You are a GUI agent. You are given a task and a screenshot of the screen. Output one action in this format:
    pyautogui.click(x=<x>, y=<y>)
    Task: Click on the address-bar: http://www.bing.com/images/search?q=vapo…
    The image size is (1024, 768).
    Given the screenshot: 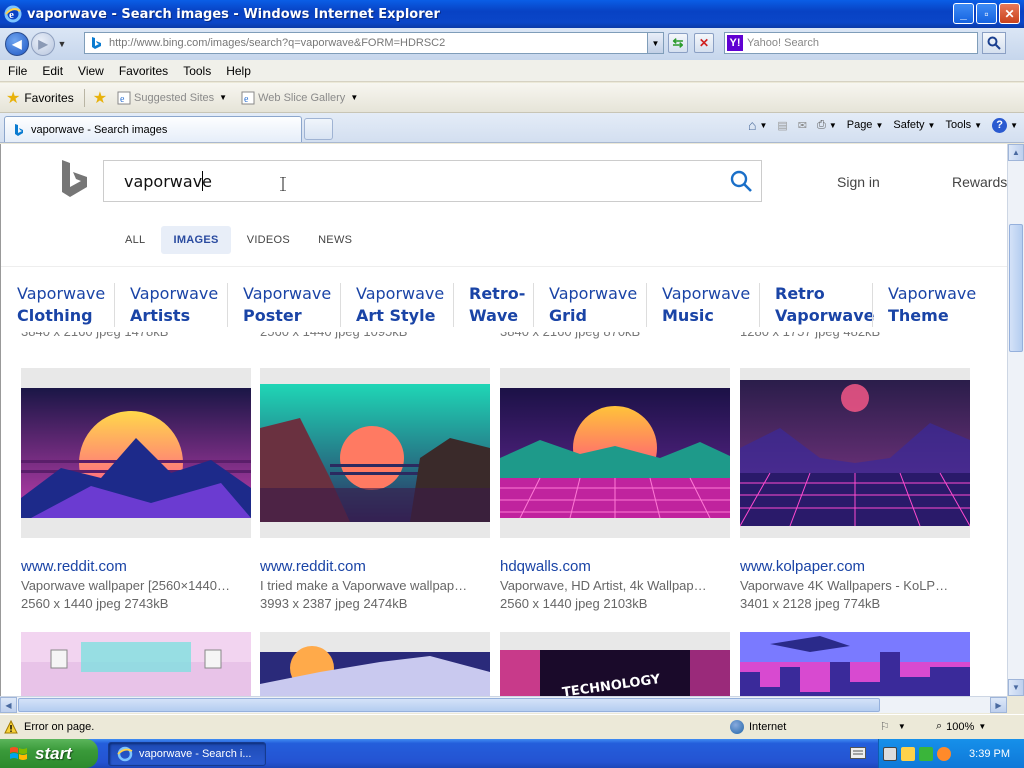 What is the action you would take?
    pyautogui.click(x=374, y=43)
    